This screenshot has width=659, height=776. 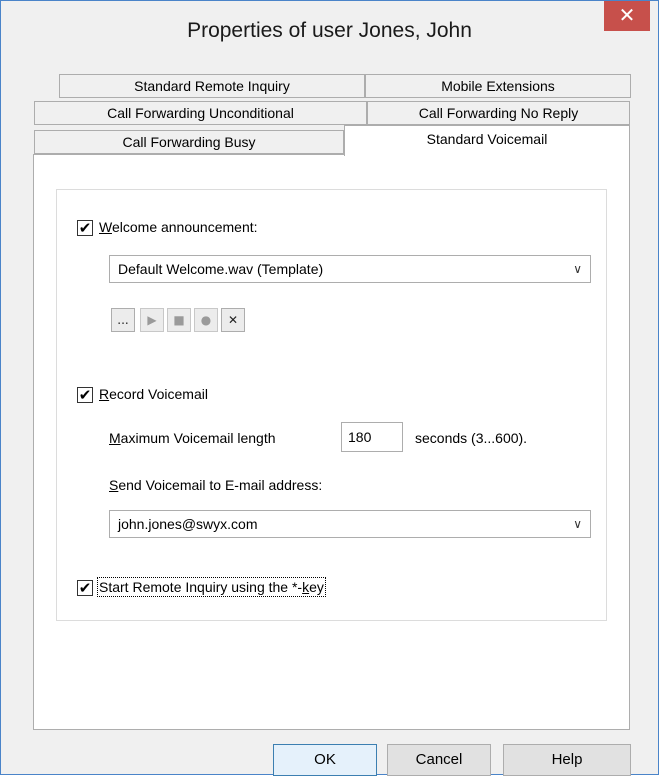 I want to click on playback-controls: ... ▶ ■ ● ✕, so click(x=186, y=320).